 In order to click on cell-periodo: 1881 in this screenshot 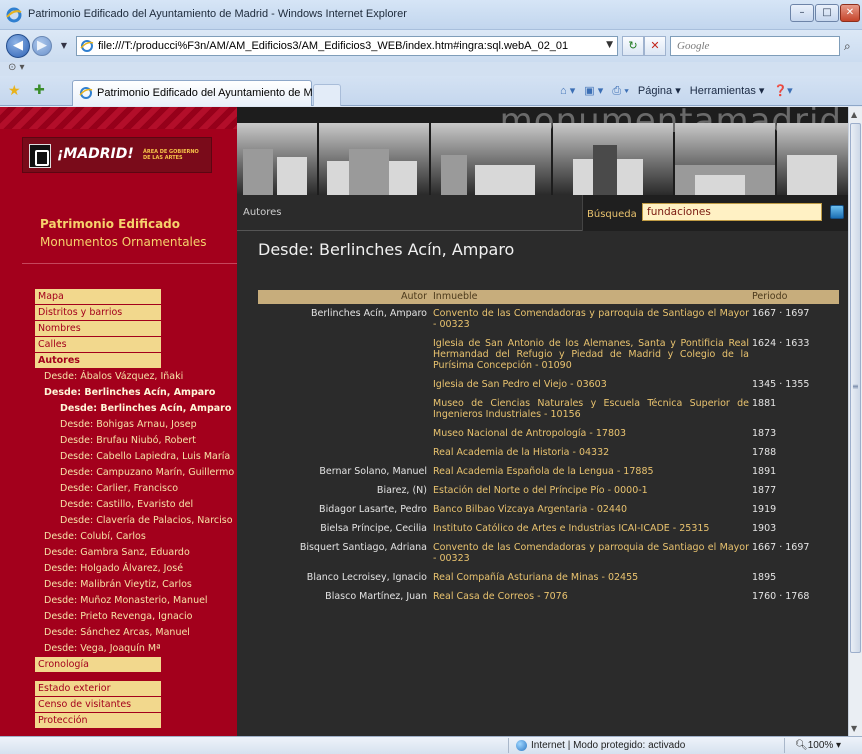, I will do `click(764, 403)`.